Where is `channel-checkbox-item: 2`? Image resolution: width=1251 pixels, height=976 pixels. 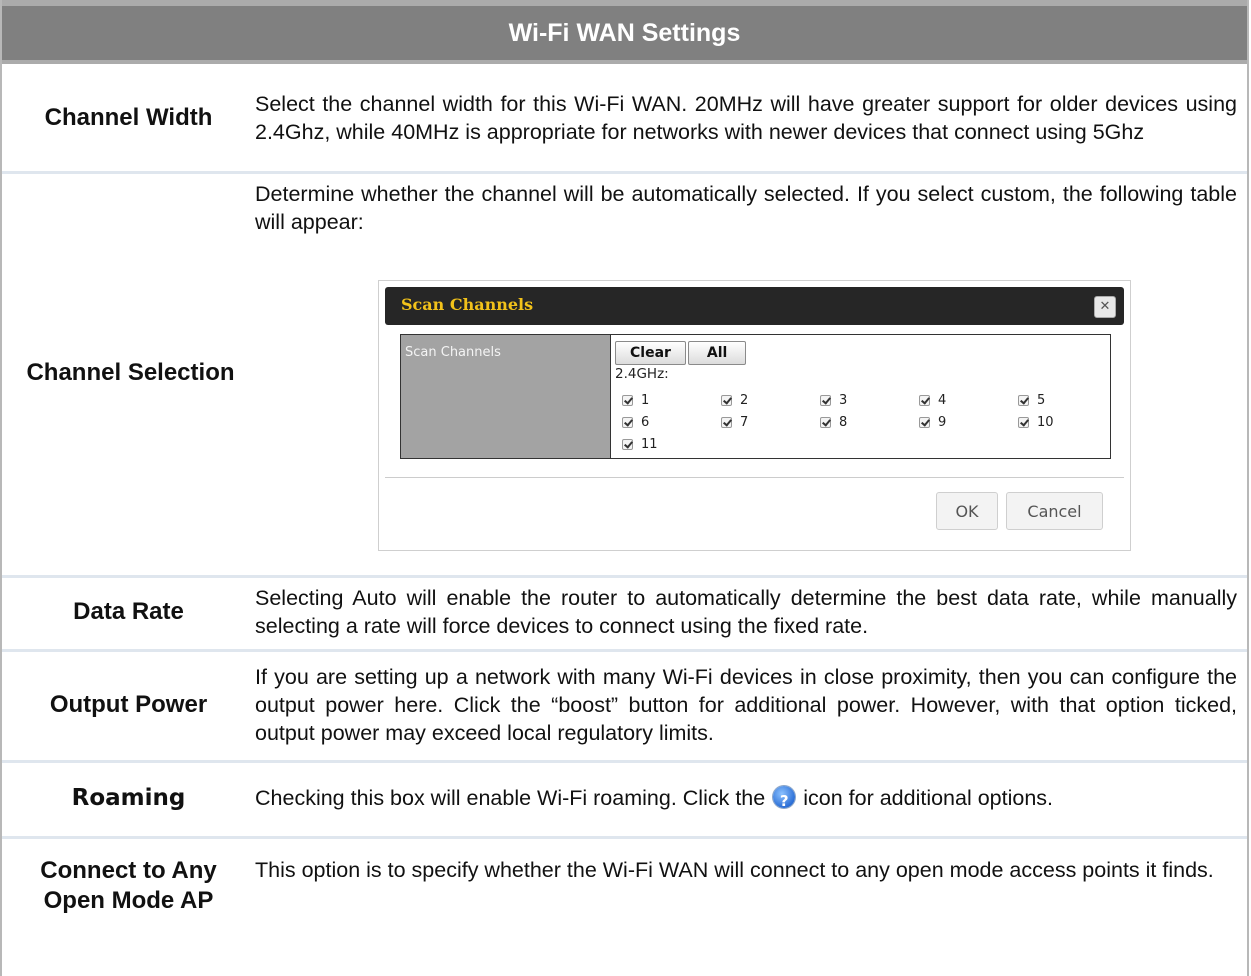
channel-checkbox-item: 2 is located at coordinates (734, 400).